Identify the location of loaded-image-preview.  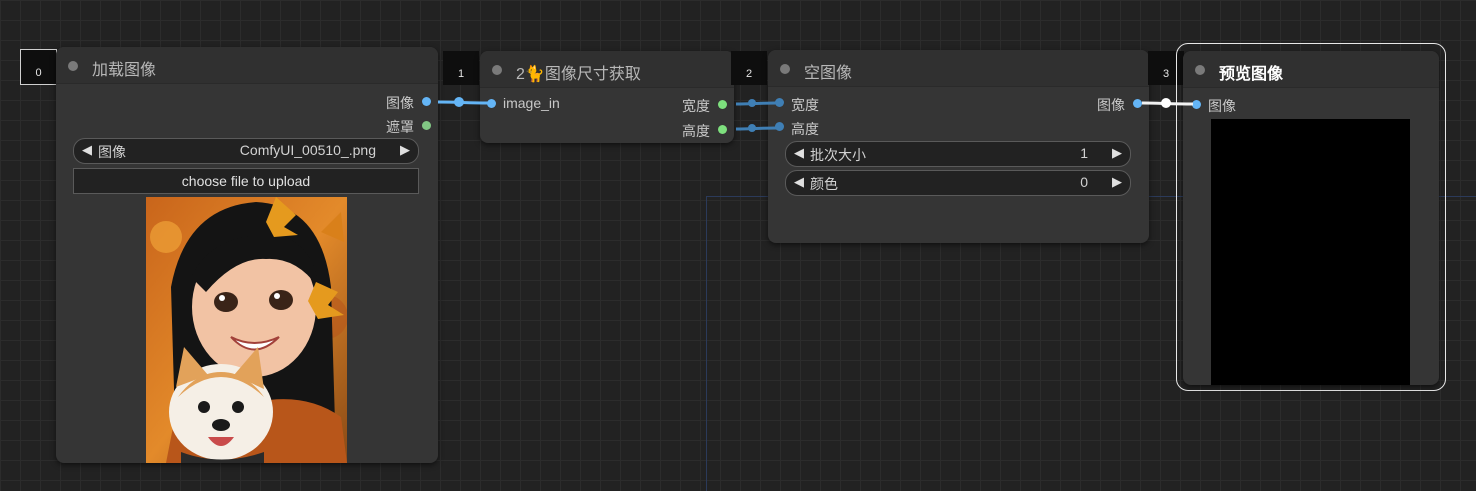
(246, 330).